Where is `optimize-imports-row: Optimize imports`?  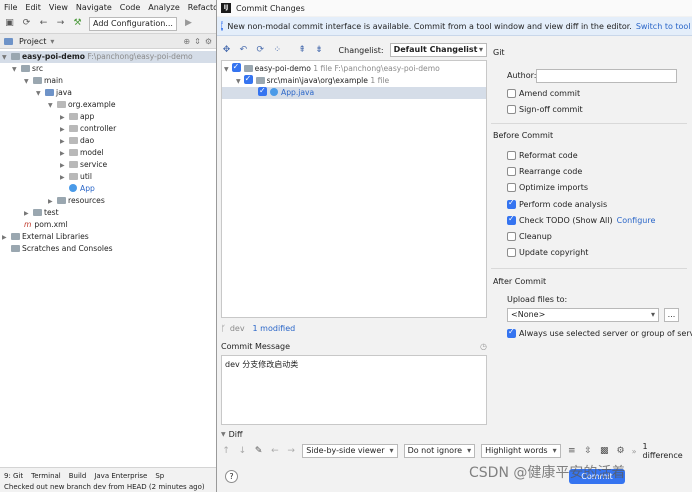 optimize-imports-row: Optimize imports is located at coordinates (547, 187).